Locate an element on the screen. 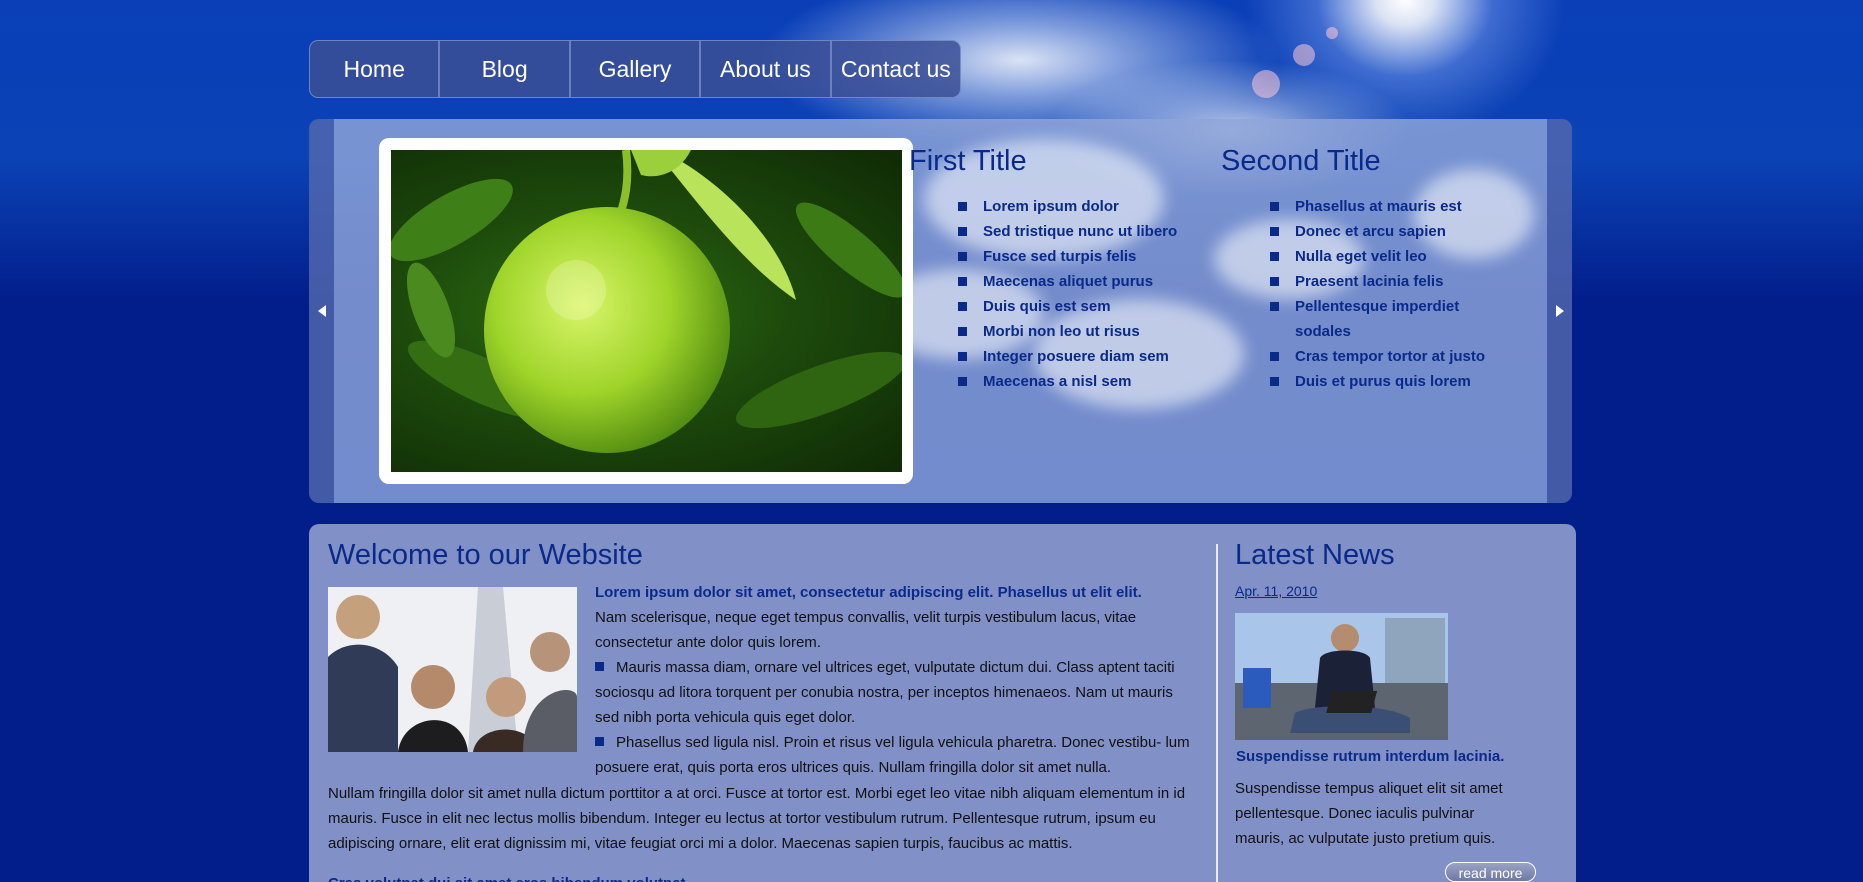 This screenshot has height=882, width=1863. slider-next-button is located at coordinates (1559, 311).